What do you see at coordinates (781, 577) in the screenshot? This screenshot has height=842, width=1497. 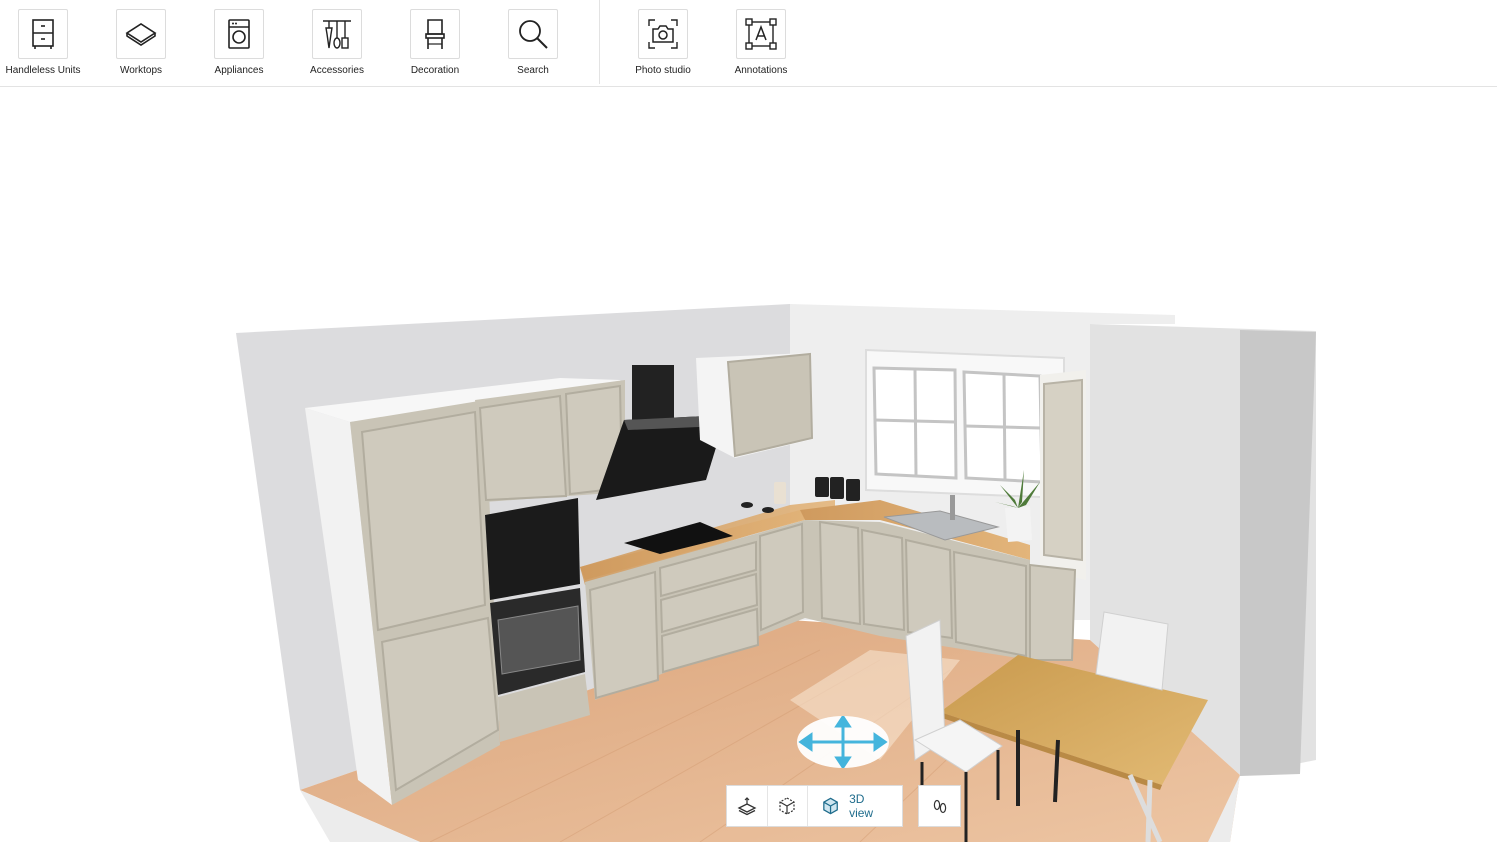 I see `base-door-corner` at bounding box center [781, 577].